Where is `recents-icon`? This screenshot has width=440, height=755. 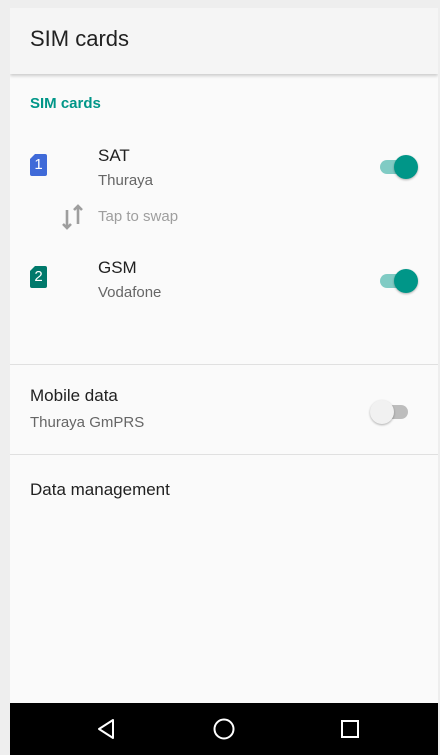
recents-icon is located at coordinates (350, 729).